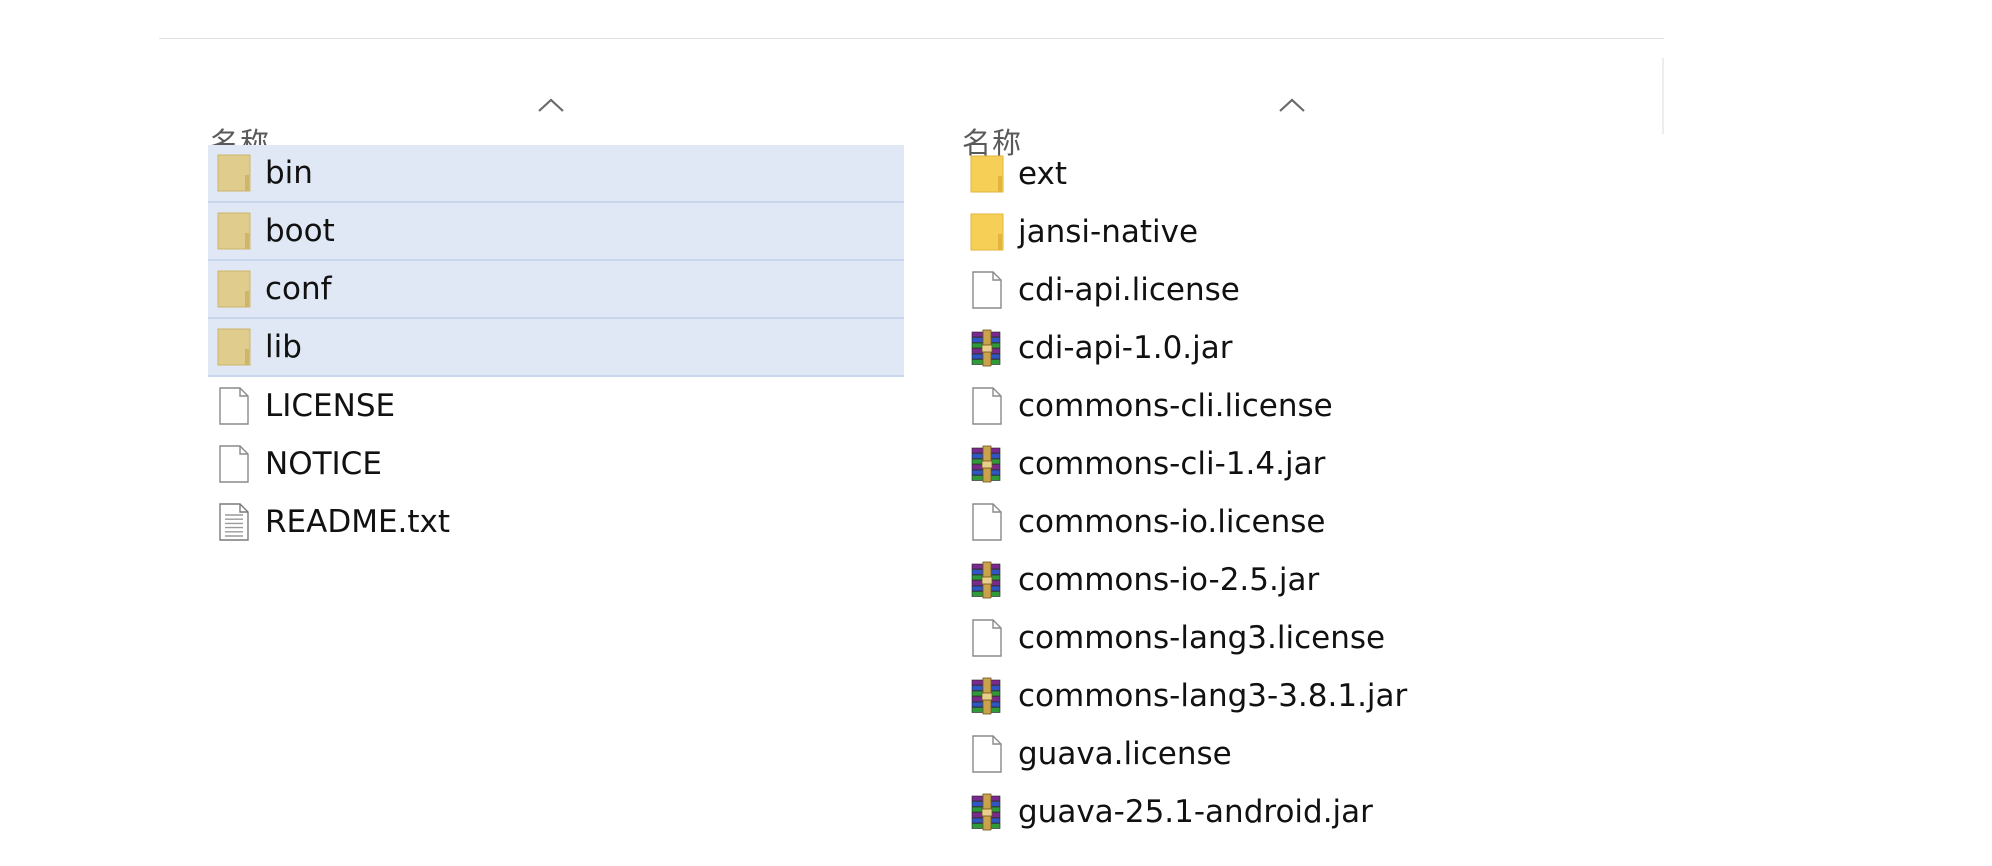  Describe the element at coordinates (1129, 290) in the screenshot. I see `file-name: cdi-api.license` at that location.